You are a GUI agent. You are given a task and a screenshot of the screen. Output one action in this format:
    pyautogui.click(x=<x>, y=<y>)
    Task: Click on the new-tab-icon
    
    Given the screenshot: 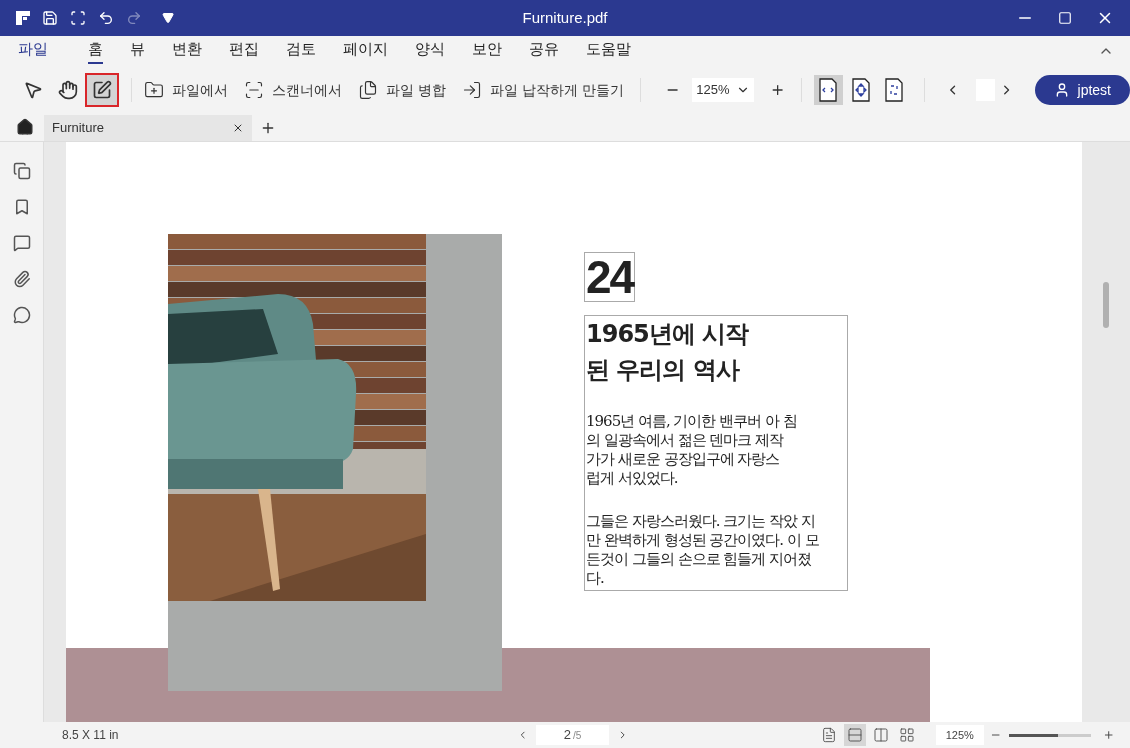 What is the action you would take?
    pyautogui.click(x=268, y=128)
    